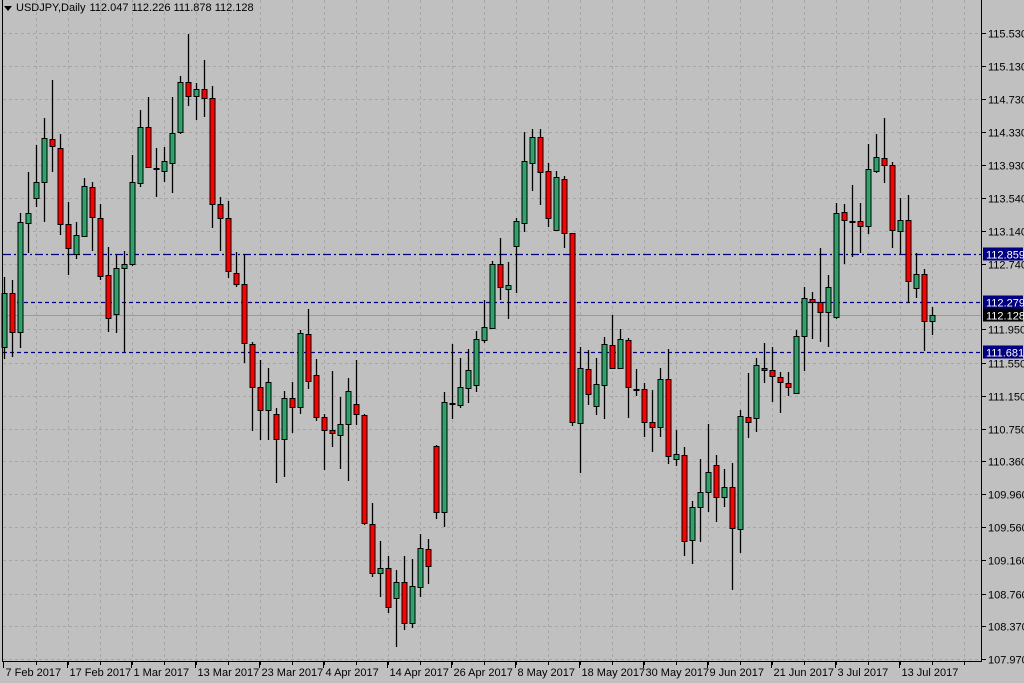  Describe the element at coordinates (101, 673) in the screenshot. I see `time-tick-label: 17 Feb 2017` at that location.